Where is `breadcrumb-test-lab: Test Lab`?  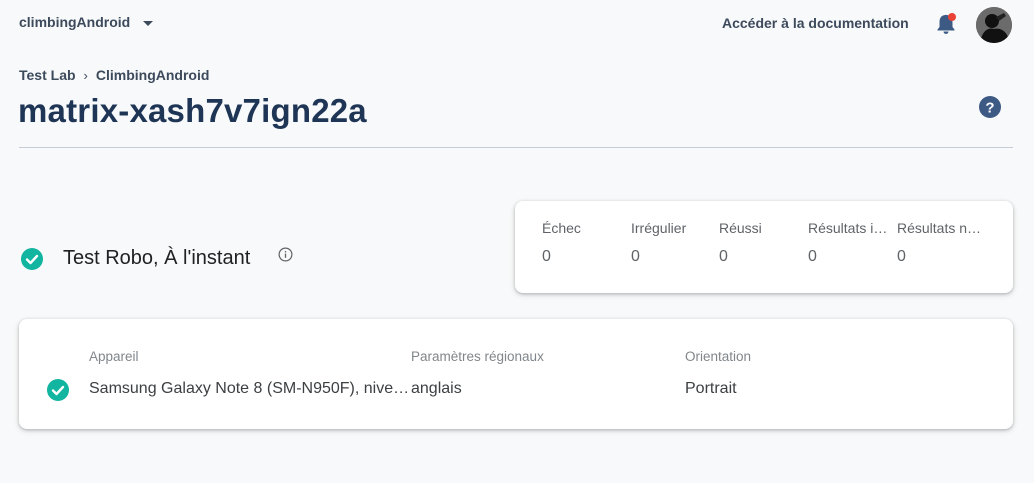
breadcrumb-test-lab: Test Lab is located at coordinates (47, 75).